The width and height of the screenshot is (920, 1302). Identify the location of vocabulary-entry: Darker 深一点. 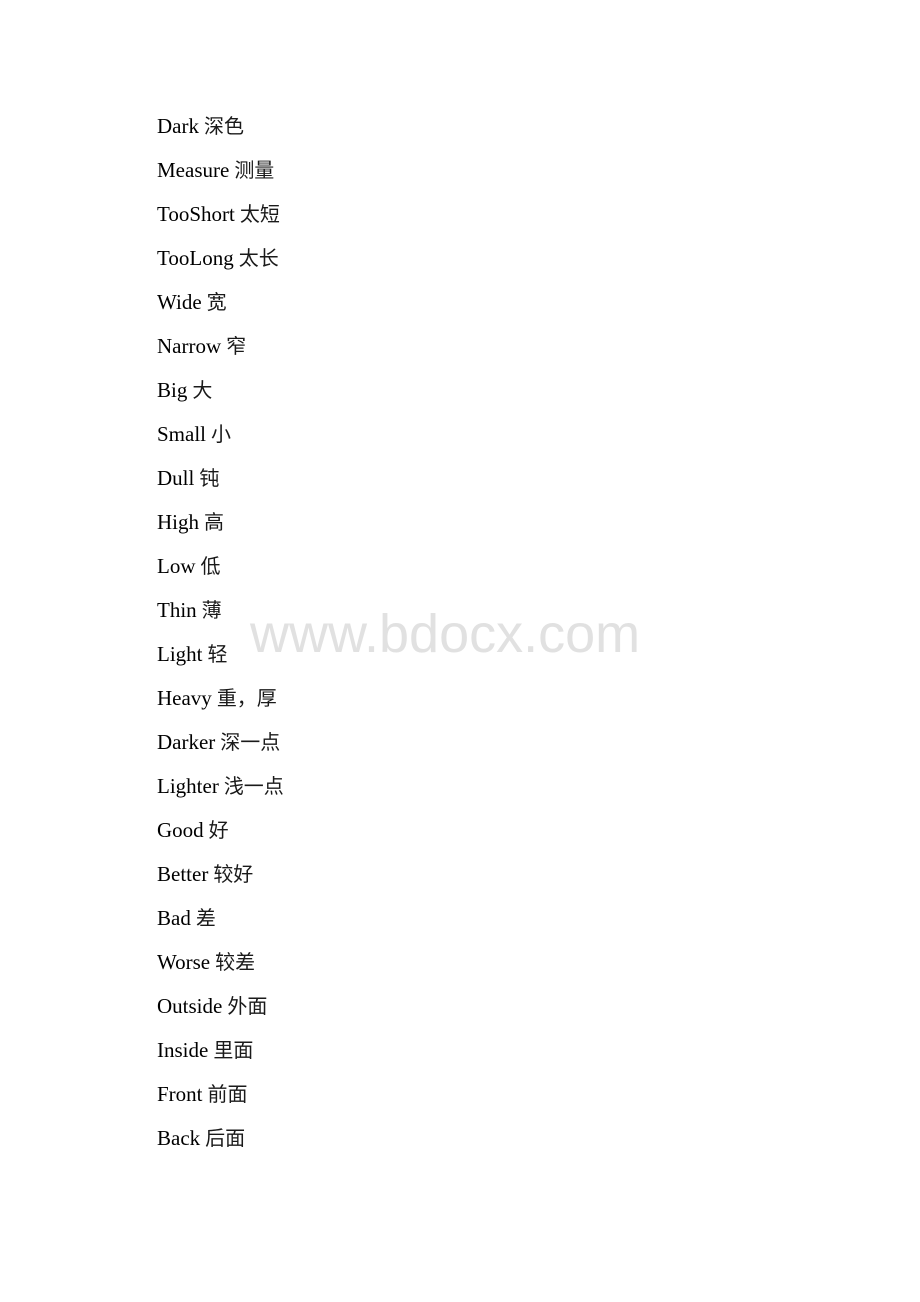
(220, 748).